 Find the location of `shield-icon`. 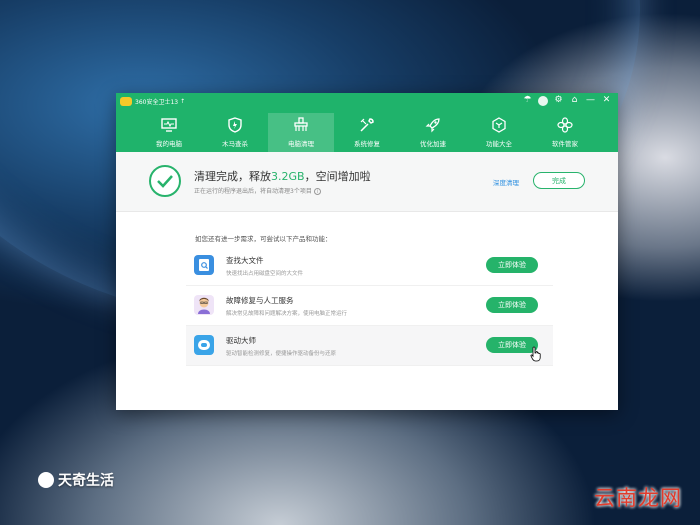

shield-icon is located at coordinates (235, 125).